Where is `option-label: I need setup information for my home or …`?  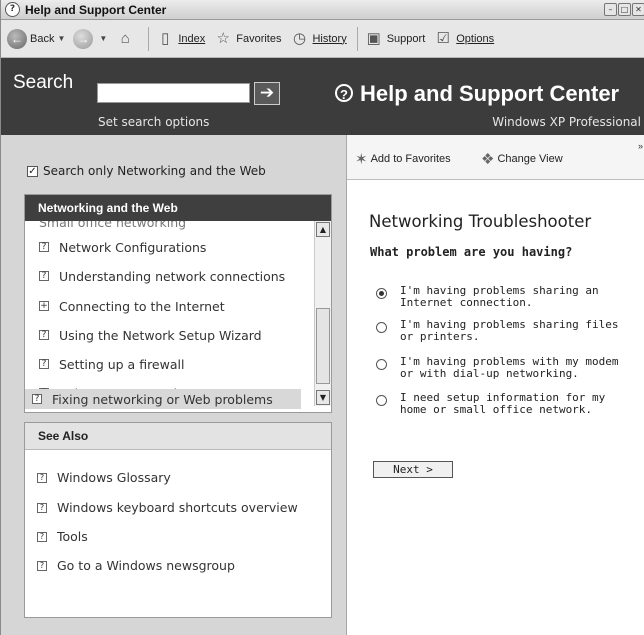
option-label: I need setup information for my home or … is located at coordinates (506, 403).